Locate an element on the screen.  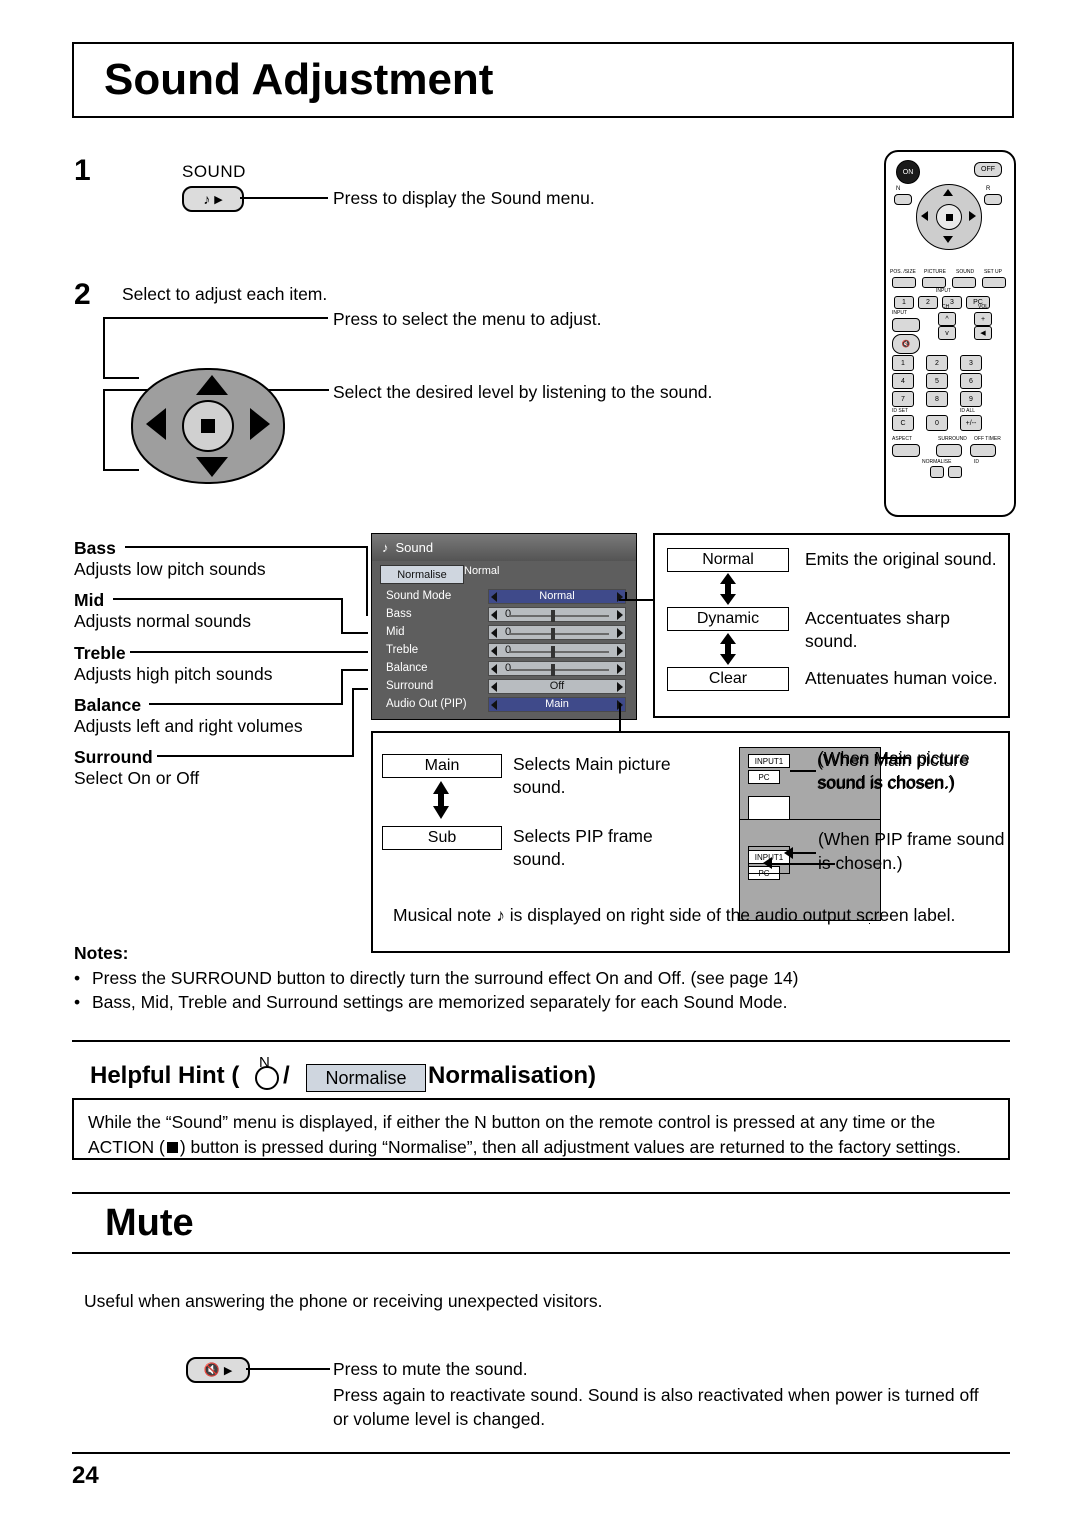
remote-num-6: 6 is located at coordinates (971, 381).